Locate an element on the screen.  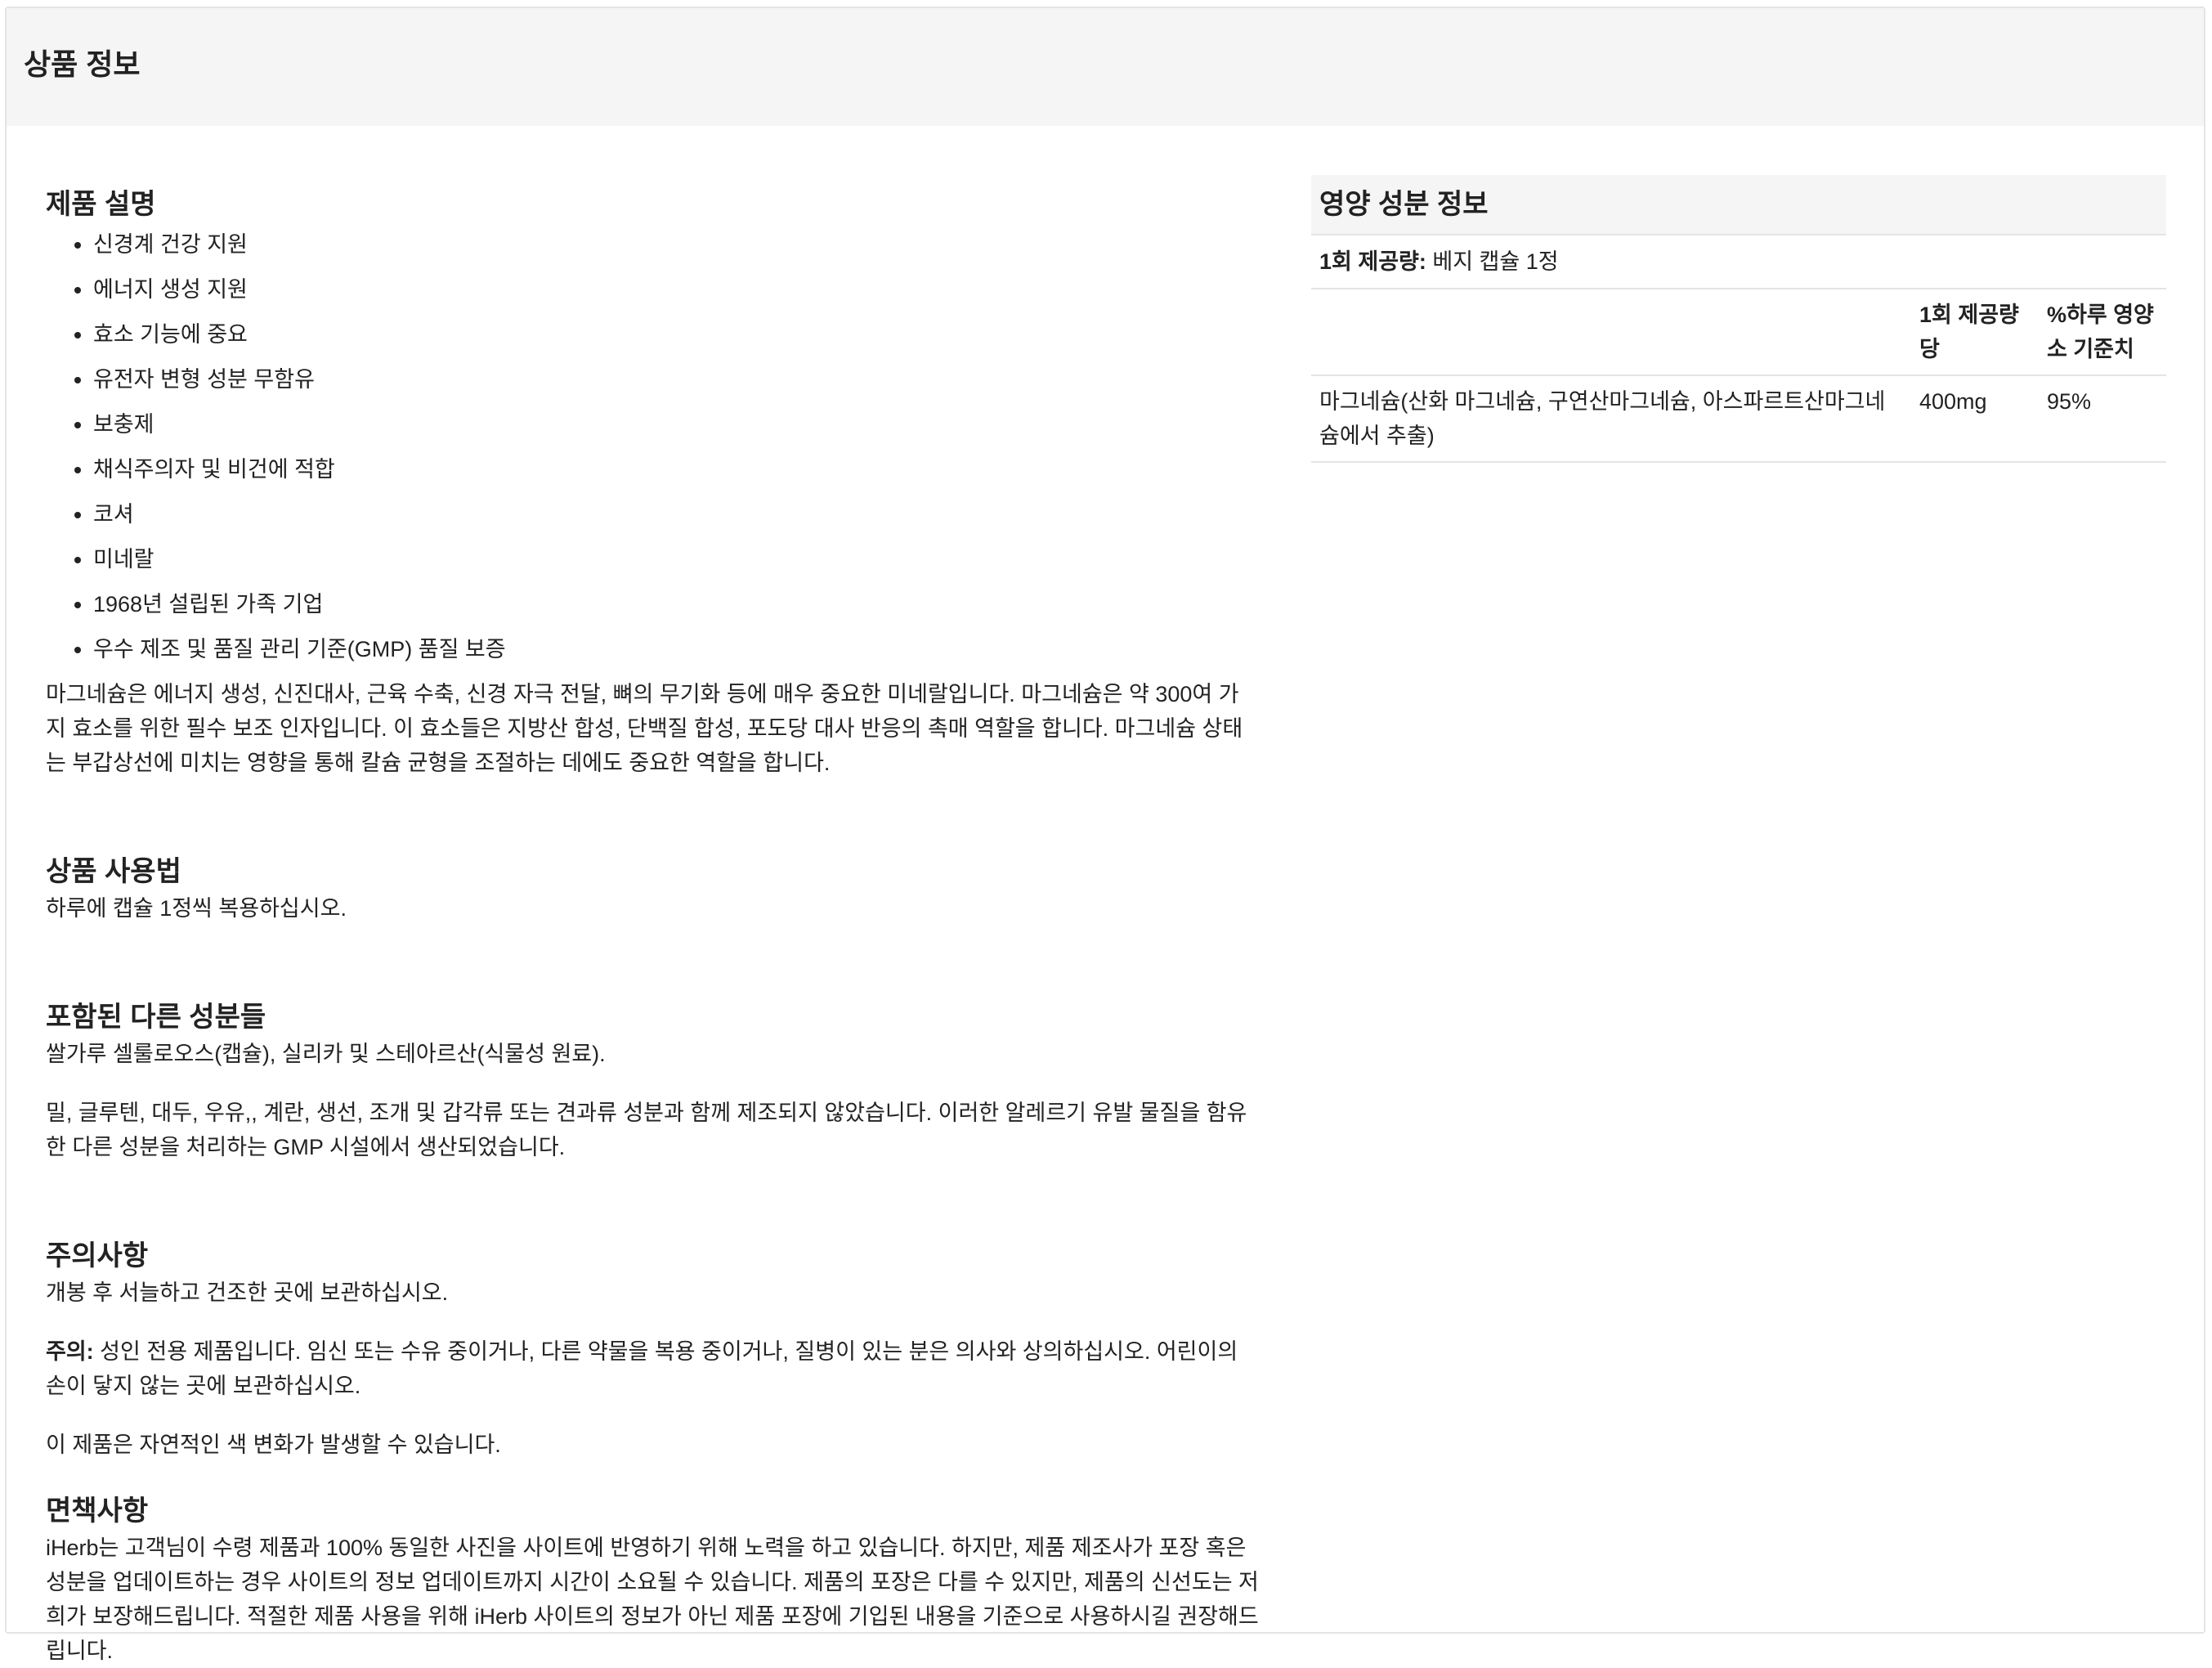
nutrition-header-row: 1회 제공량당 %하루 영양소 기준치 is located at coordinates (1738, 332).